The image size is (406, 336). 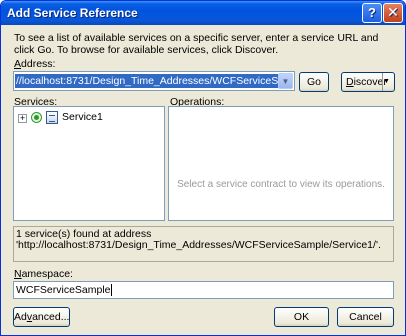 What do you see at coordinates (203, 13) in the screenshot?
I see `title-bar: Add Service Reference ? ✕` at bounding box center [203, 13].